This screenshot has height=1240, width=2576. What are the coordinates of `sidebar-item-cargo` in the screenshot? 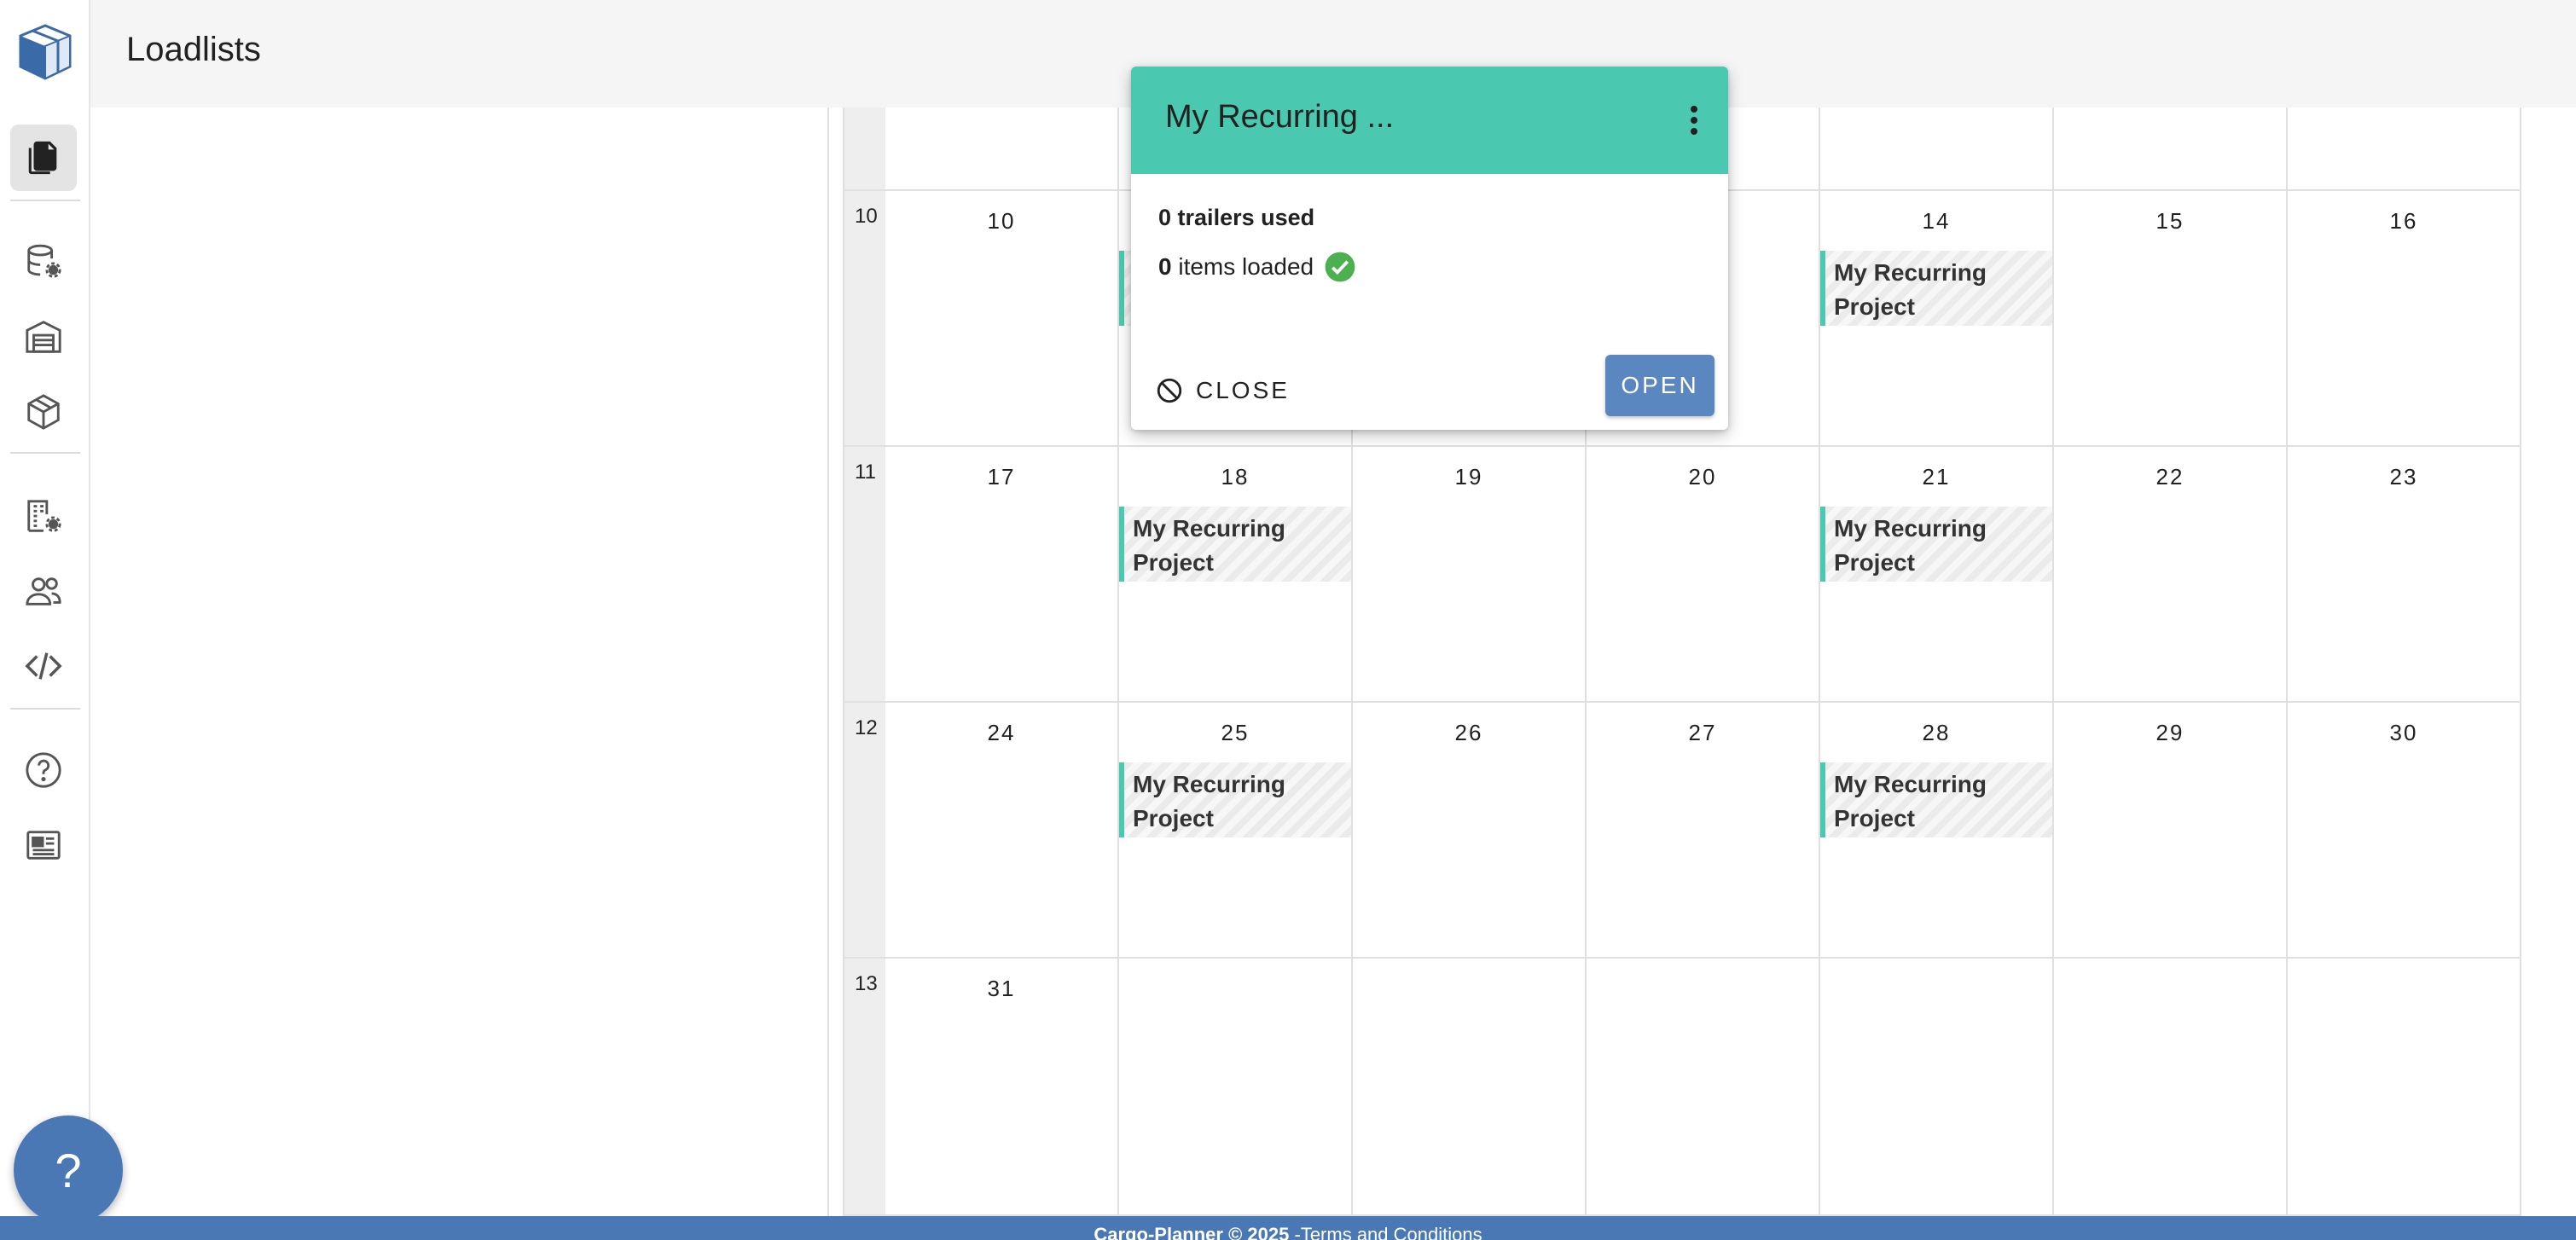 It's located at (43, 412).